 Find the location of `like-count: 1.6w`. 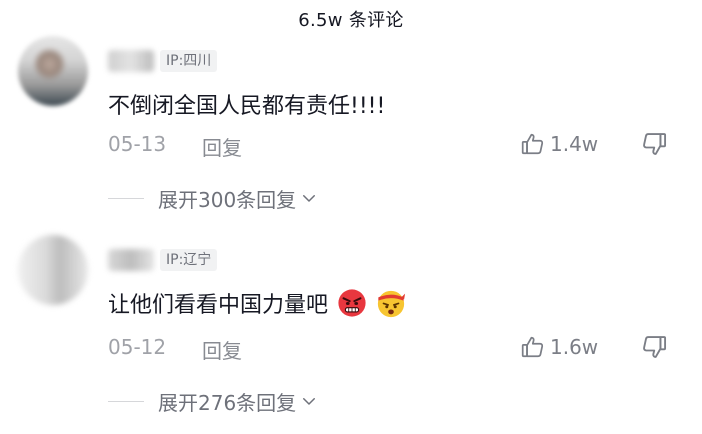

like-count: 1.6w is located at coordinates (574, 347).